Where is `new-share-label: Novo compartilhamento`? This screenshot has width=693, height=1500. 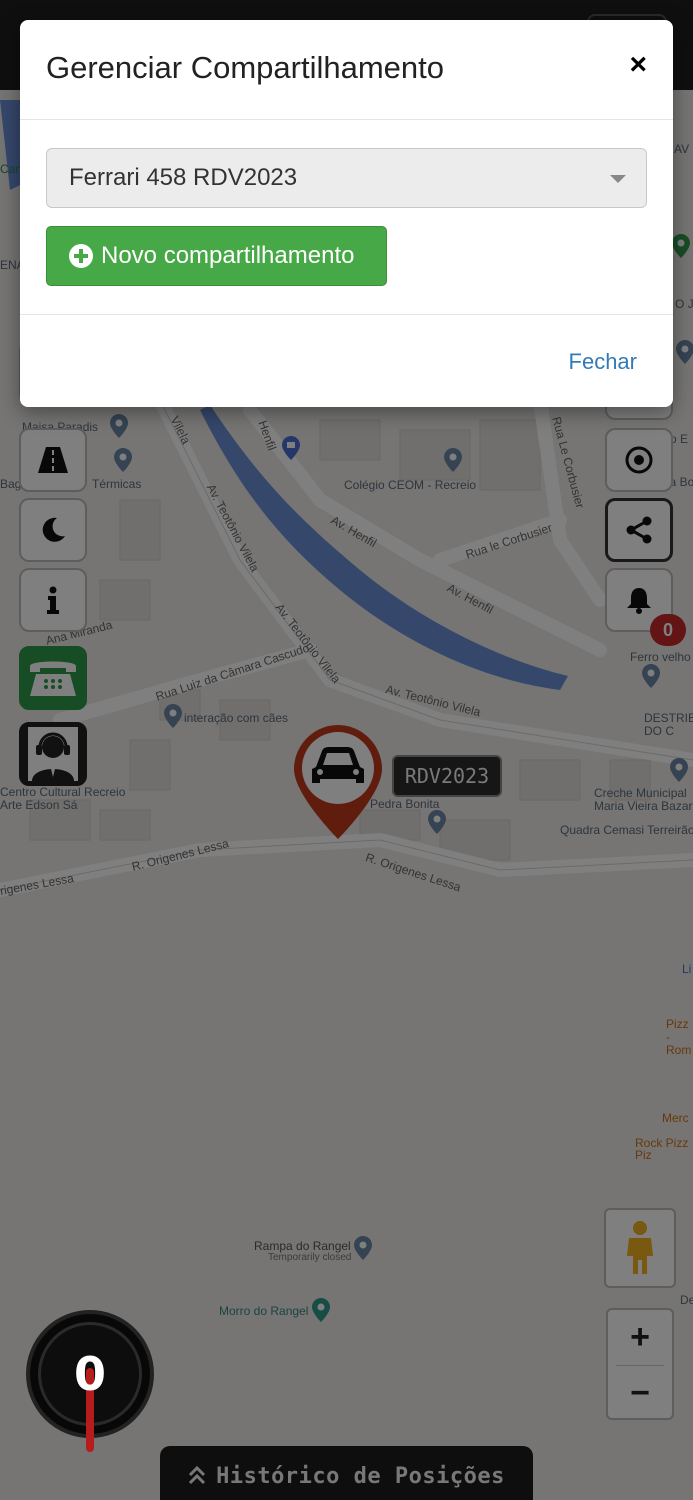
new-share-label: Novo compartilhamento is located at coordinates (228, 255).